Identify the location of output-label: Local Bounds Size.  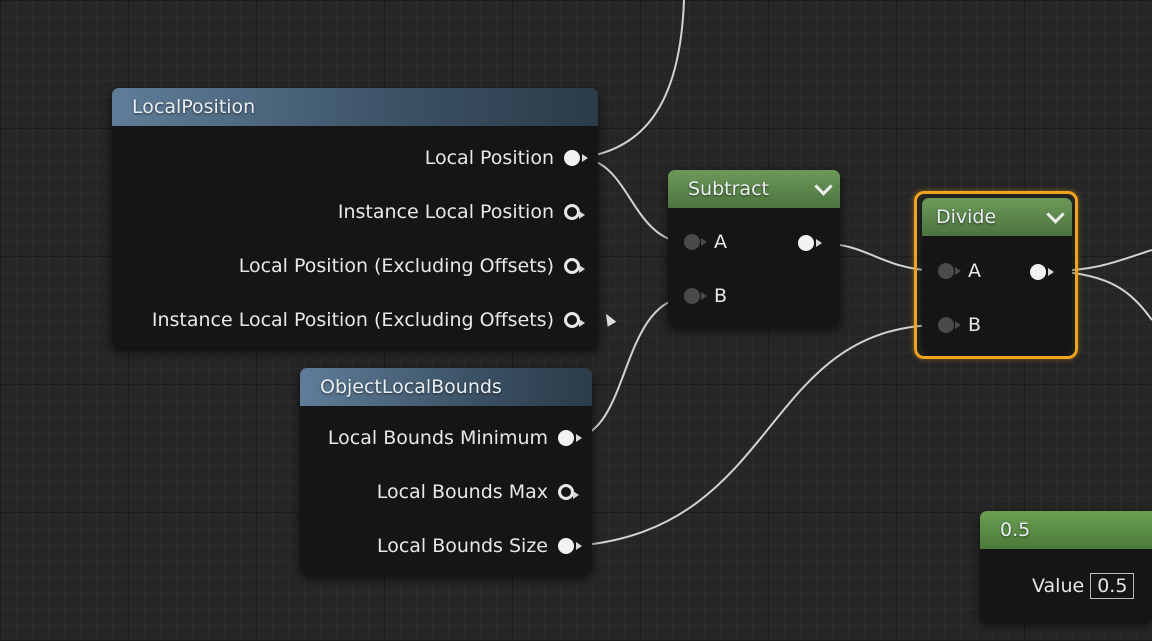
(462, 546).